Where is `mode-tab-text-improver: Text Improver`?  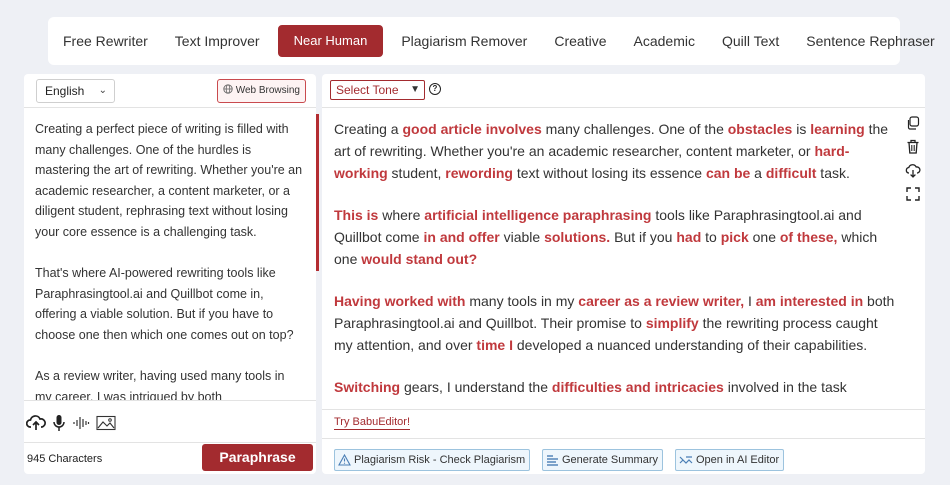 mode-tab-text-improver: Text Improver is located at coordinates (217, 41).